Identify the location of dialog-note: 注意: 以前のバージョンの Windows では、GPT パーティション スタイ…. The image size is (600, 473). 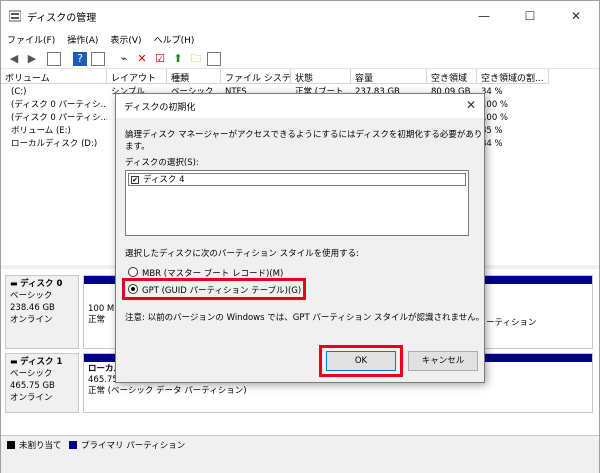
(305, 318).